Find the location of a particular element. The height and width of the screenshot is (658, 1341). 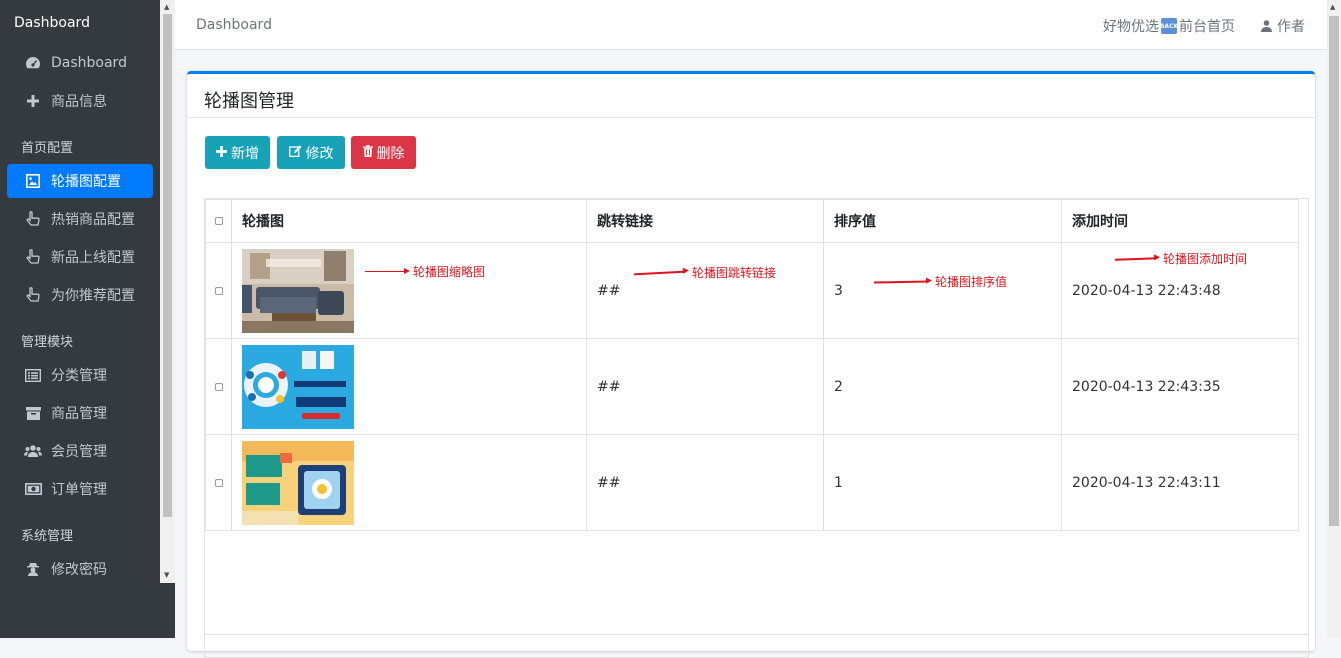

brand-link: Dashboard is located at coordinates (80, 23).